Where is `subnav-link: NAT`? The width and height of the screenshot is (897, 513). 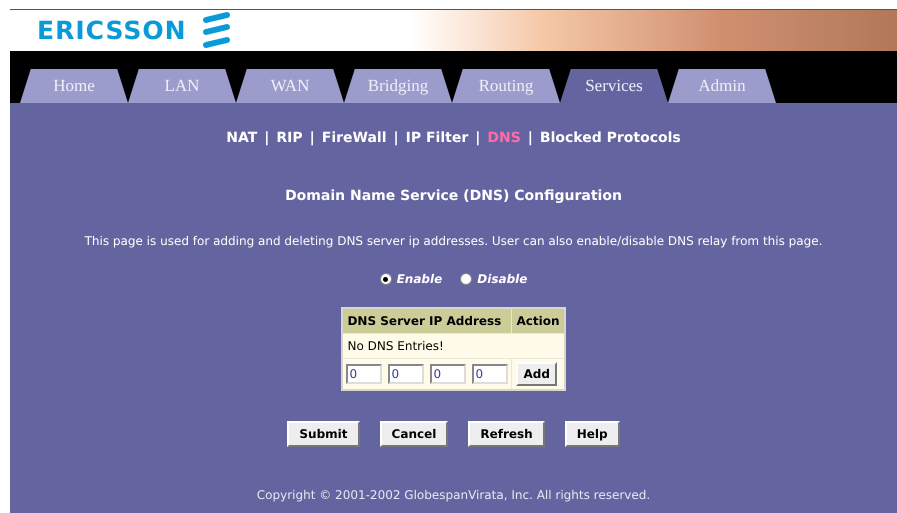
subnav-link: NAT is located at coordinates (242, 138).